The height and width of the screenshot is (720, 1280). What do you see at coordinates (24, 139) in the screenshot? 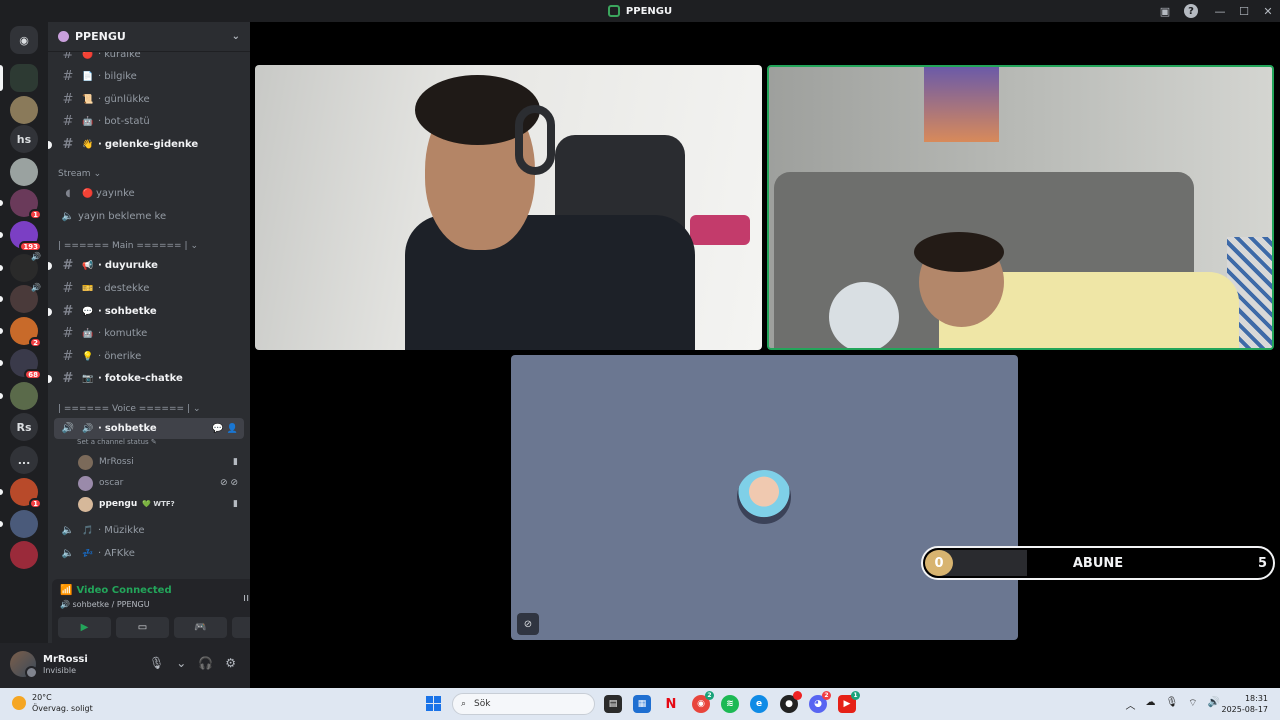
I see `server-icon-hs: hs` at bounding box center [24, 139].